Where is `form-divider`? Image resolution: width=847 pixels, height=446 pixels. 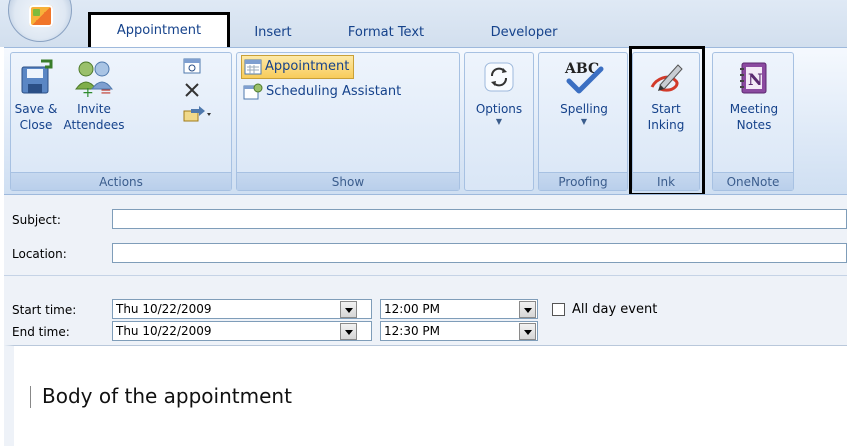
form-divider is located at coordinates (425, 275).